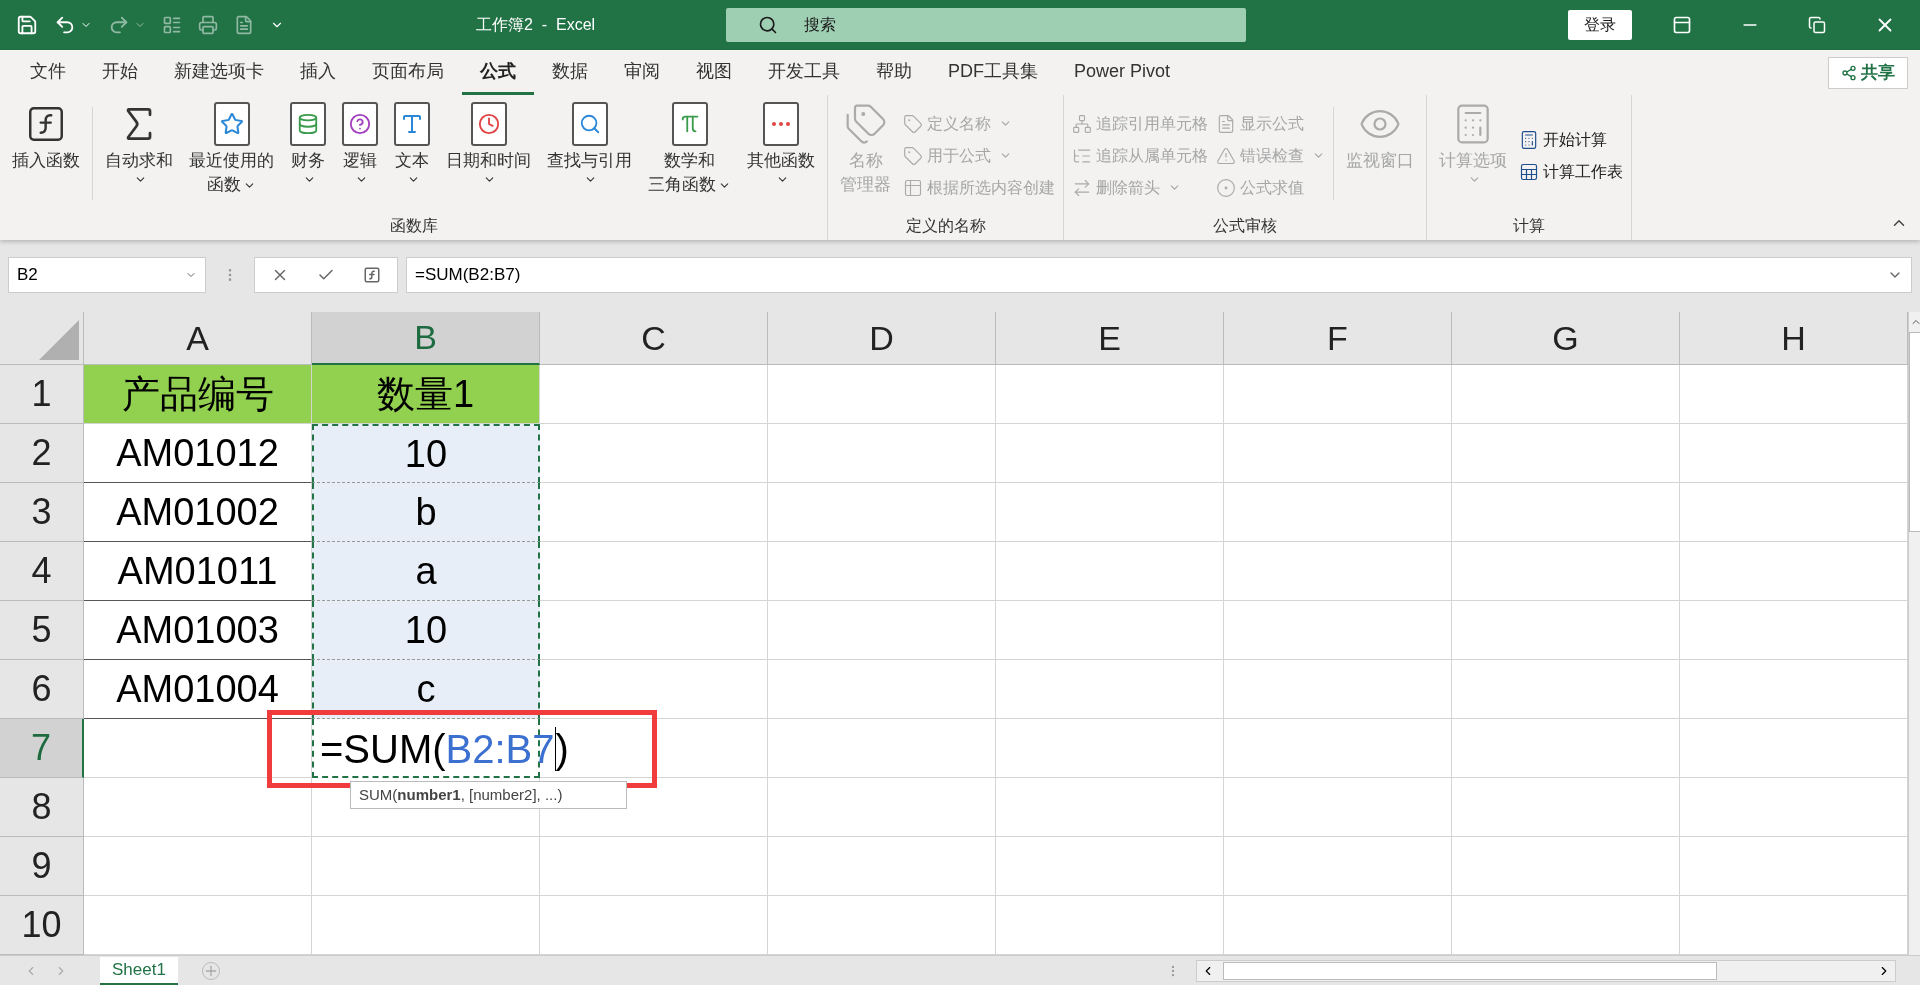 This screenshot has height=985, width=1920. What do you see at coordinates (308, 153) in the screenshot?
I see `ribbon-button: 财务` at bounding box center [308, 153].